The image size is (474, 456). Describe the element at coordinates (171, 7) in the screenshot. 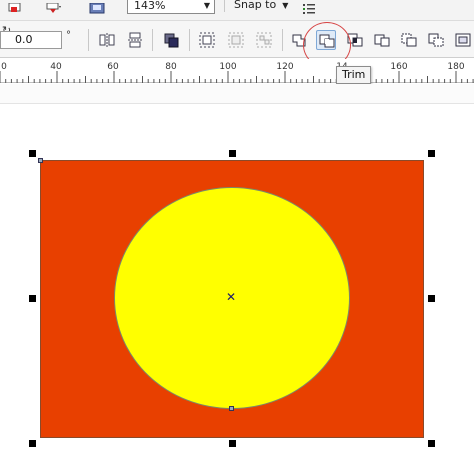

I see `zoom-level-dropdown: 143% ▼` at that location.